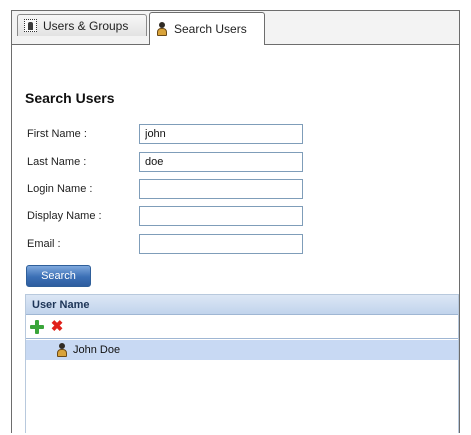  I want to click on delete-icon: ✖, so click(57, 326).